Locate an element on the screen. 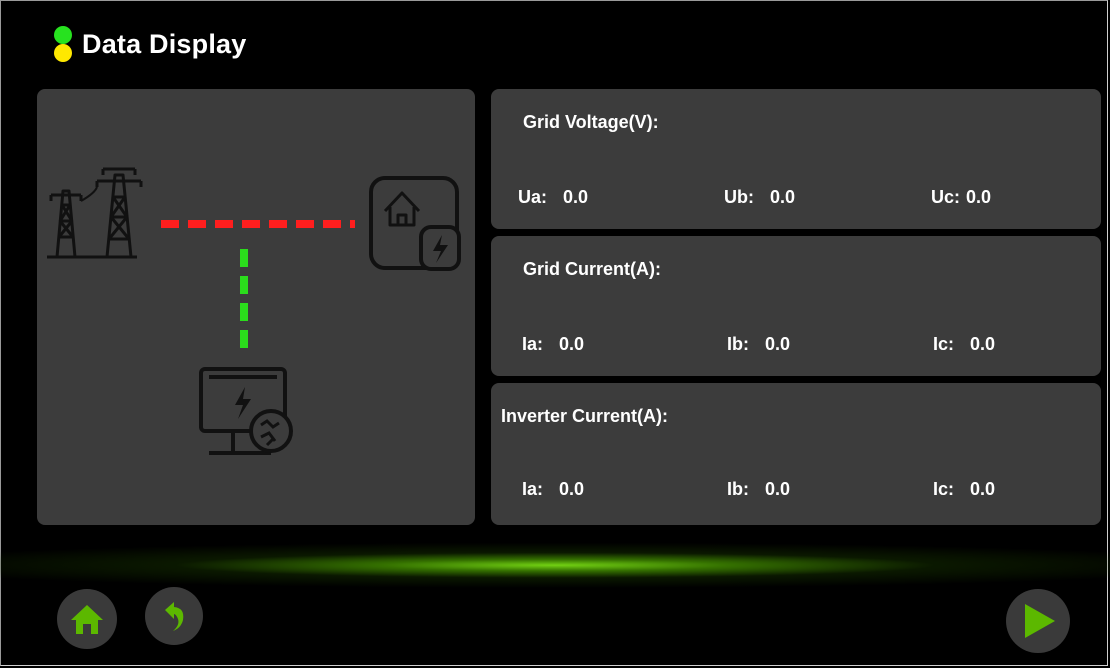  grid-current-ic-label: Ic: is located at coordinates (944, 344).